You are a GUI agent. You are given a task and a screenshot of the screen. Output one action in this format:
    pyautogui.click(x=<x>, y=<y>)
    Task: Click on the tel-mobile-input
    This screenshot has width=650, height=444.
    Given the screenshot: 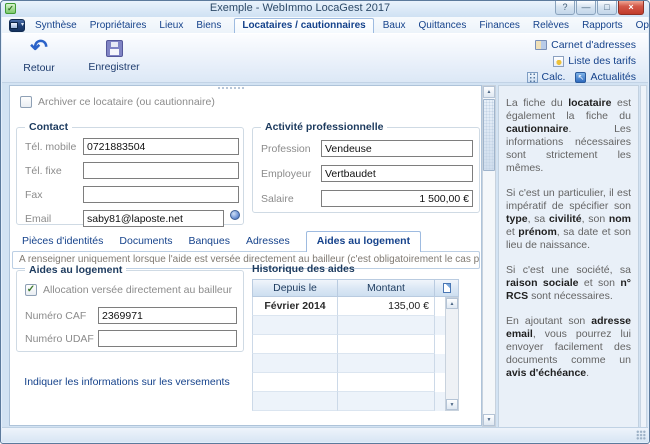 What is the action you would take?
    pyautogui.click(x=161, y=146)
    